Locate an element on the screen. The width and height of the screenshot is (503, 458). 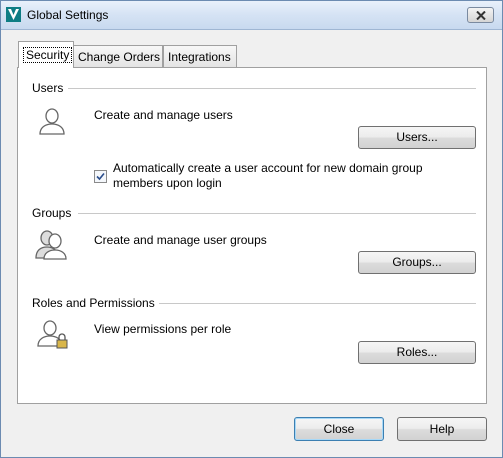
checkmark-icon is located at coordinates (100, 176).